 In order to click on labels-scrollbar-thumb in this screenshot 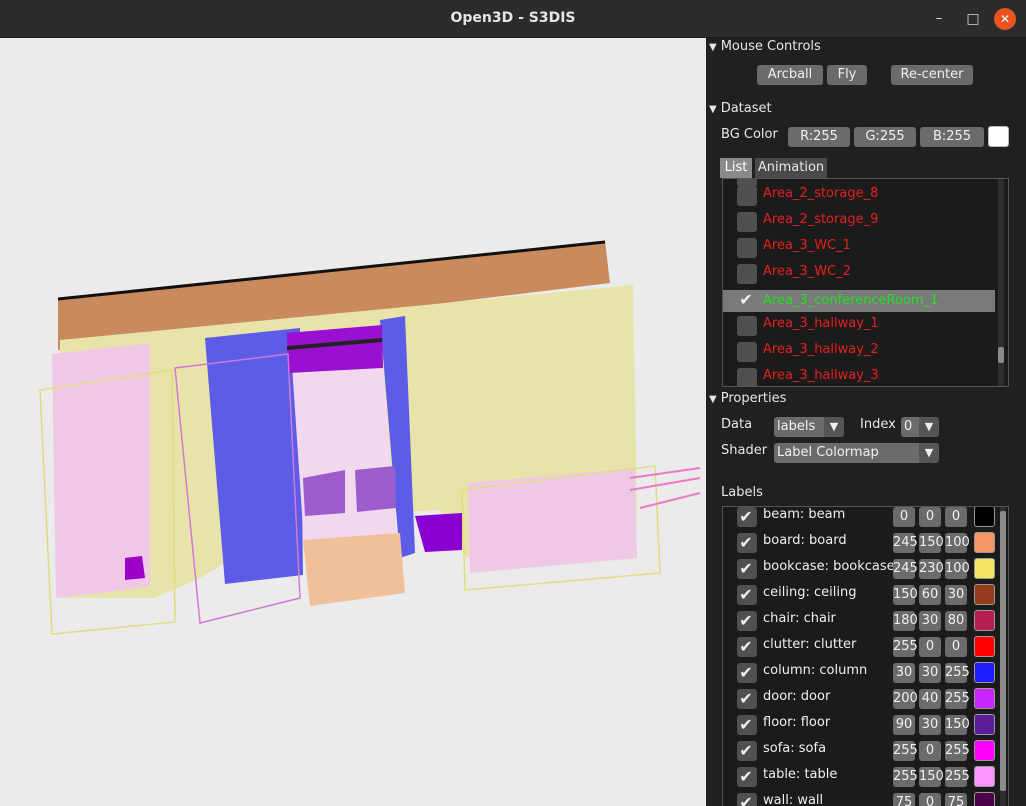, I will do `click(1003, 651)`.